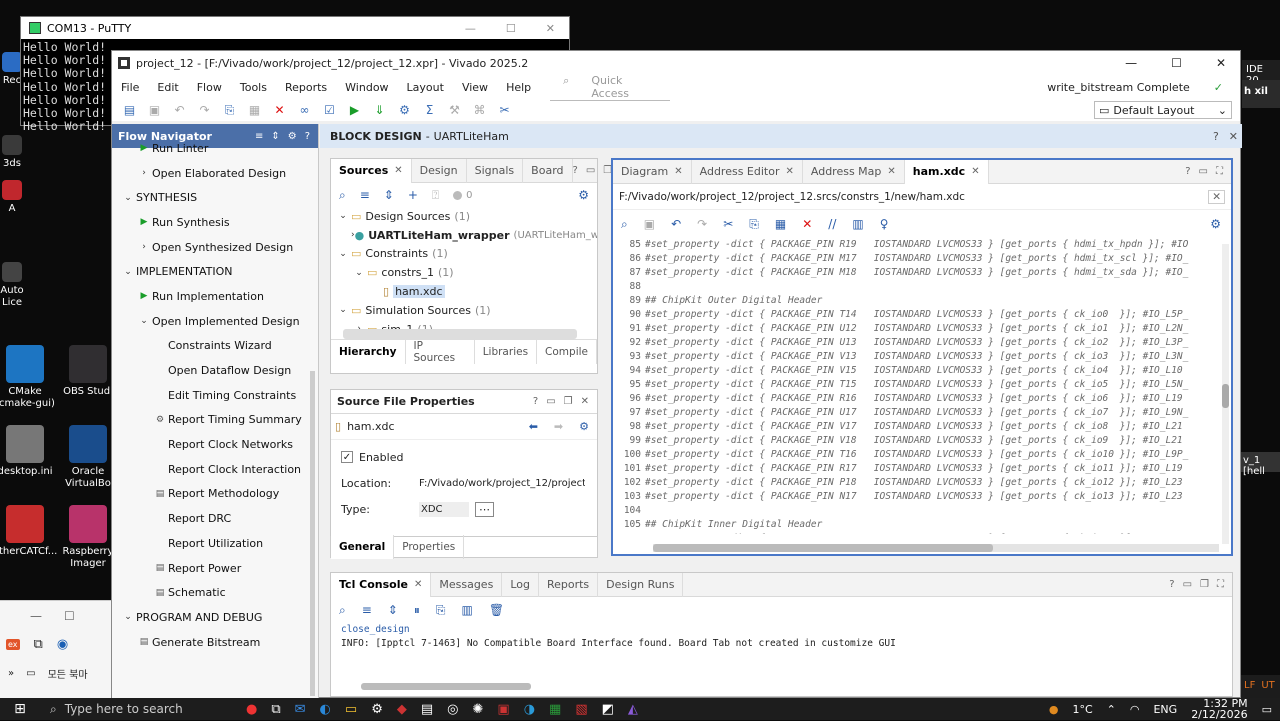  I want to click on tab-log: Log, so click(520, 584).